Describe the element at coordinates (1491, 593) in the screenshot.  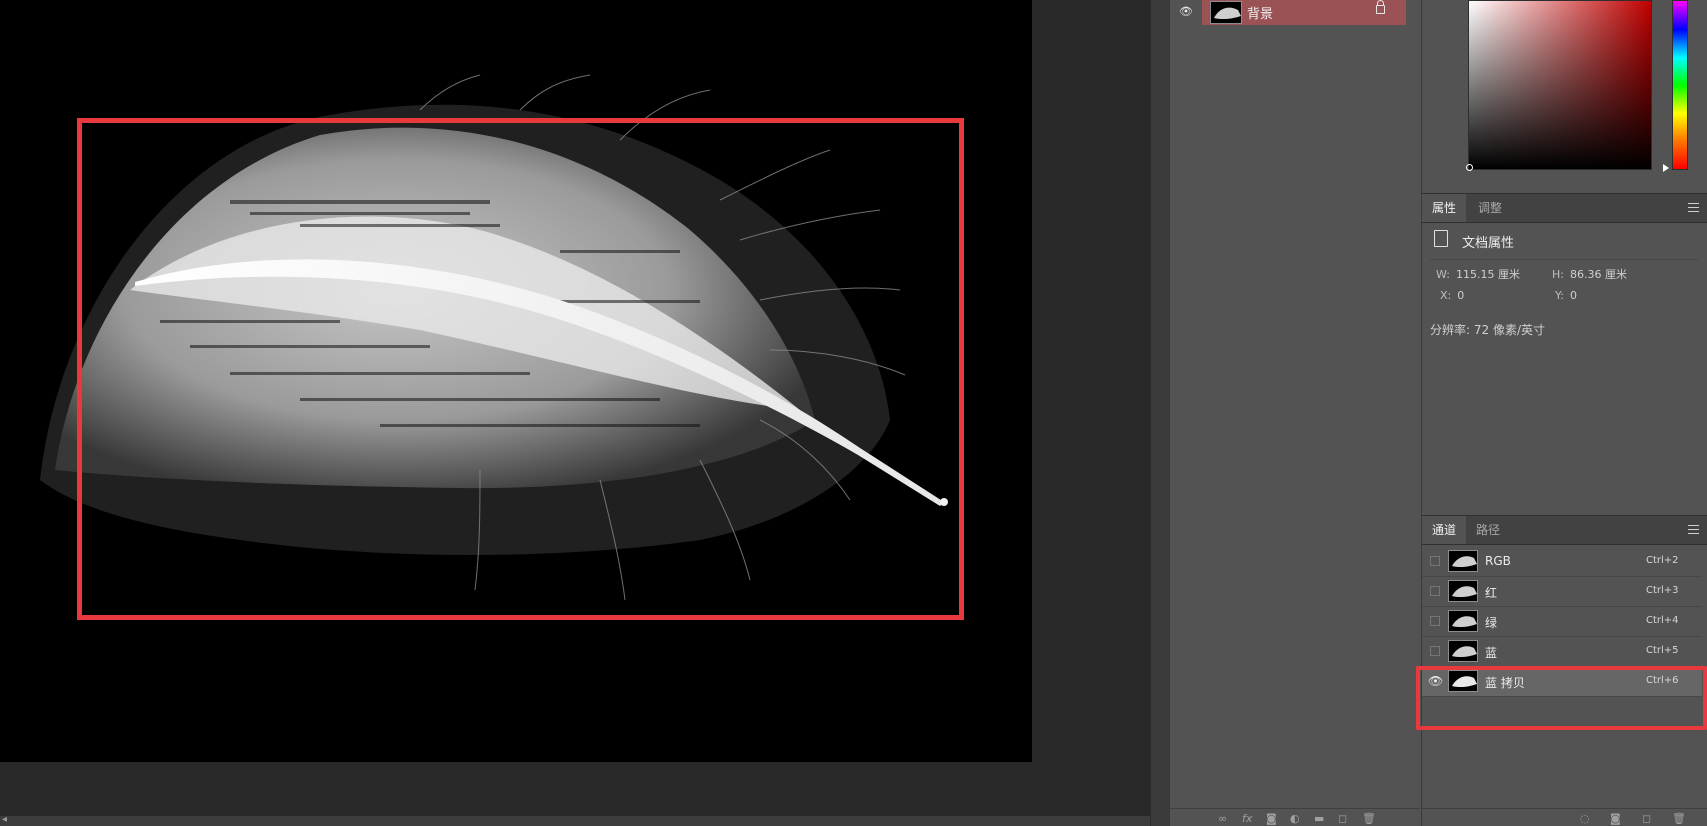
I see `channel-name: 红` at that location.